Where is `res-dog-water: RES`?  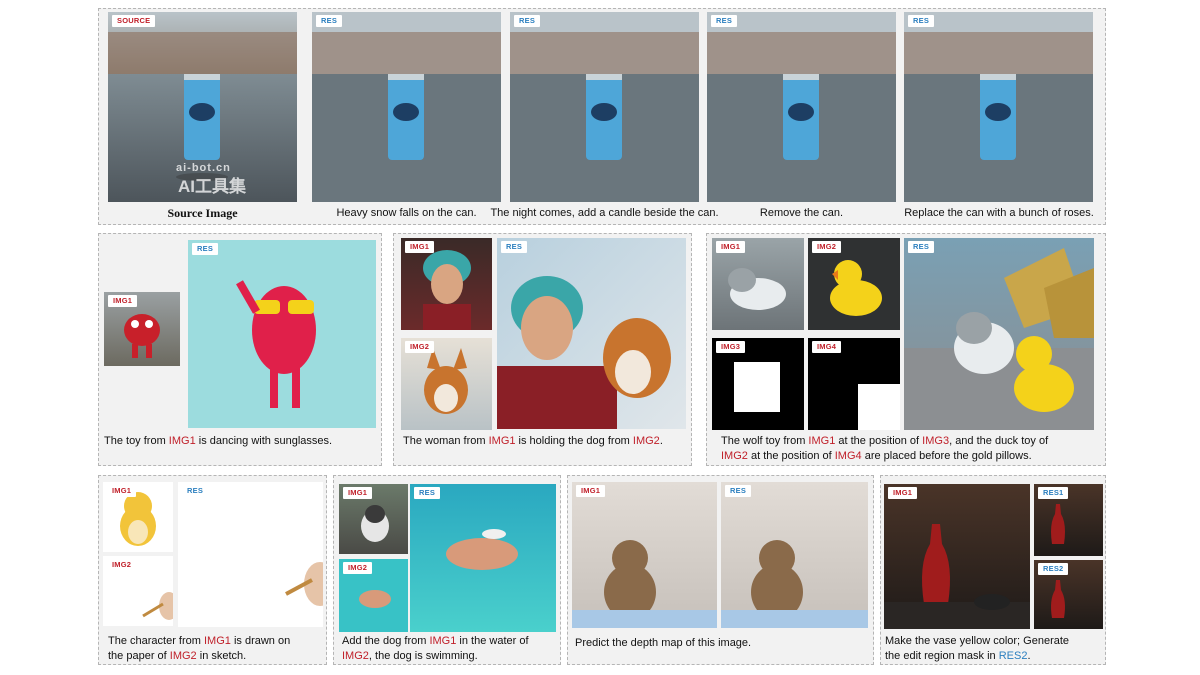 res-dog-water: RES is located at coordinates (483, 558).